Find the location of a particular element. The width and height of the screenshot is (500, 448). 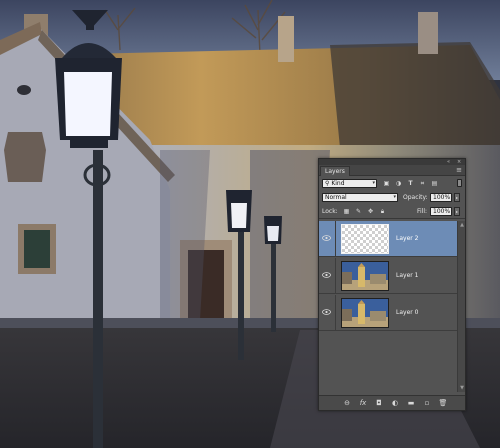

fill-label: Fill: is located at coordinates (422, 211).